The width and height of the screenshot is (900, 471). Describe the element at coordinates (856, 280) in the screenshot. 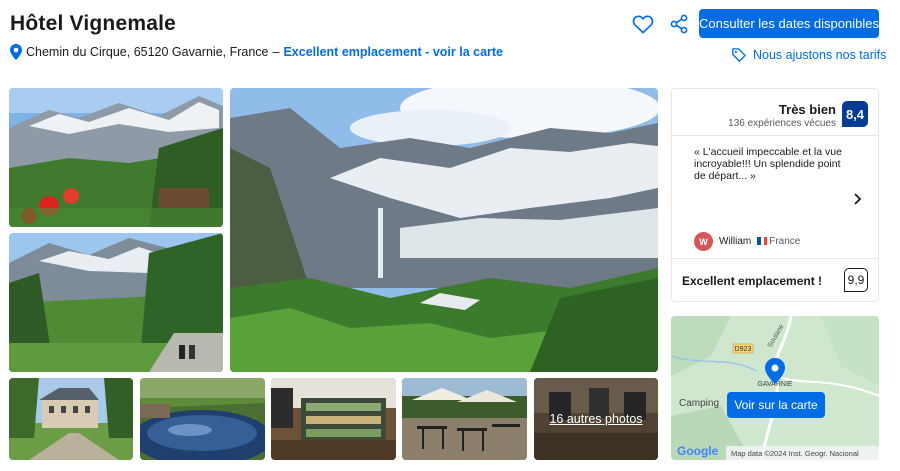

I see `location-score-badge: 9,9` at that location.